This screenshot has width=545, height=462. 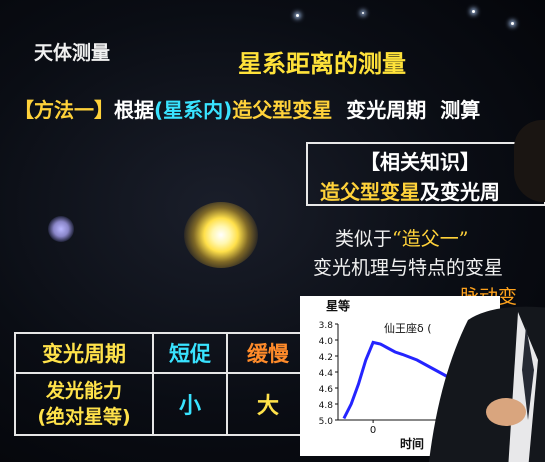 What do you see at coordinates (84, 417) in the screenshot?
I see `row-label-line-2: (绝对星等)` at bounding box center [84, 417].